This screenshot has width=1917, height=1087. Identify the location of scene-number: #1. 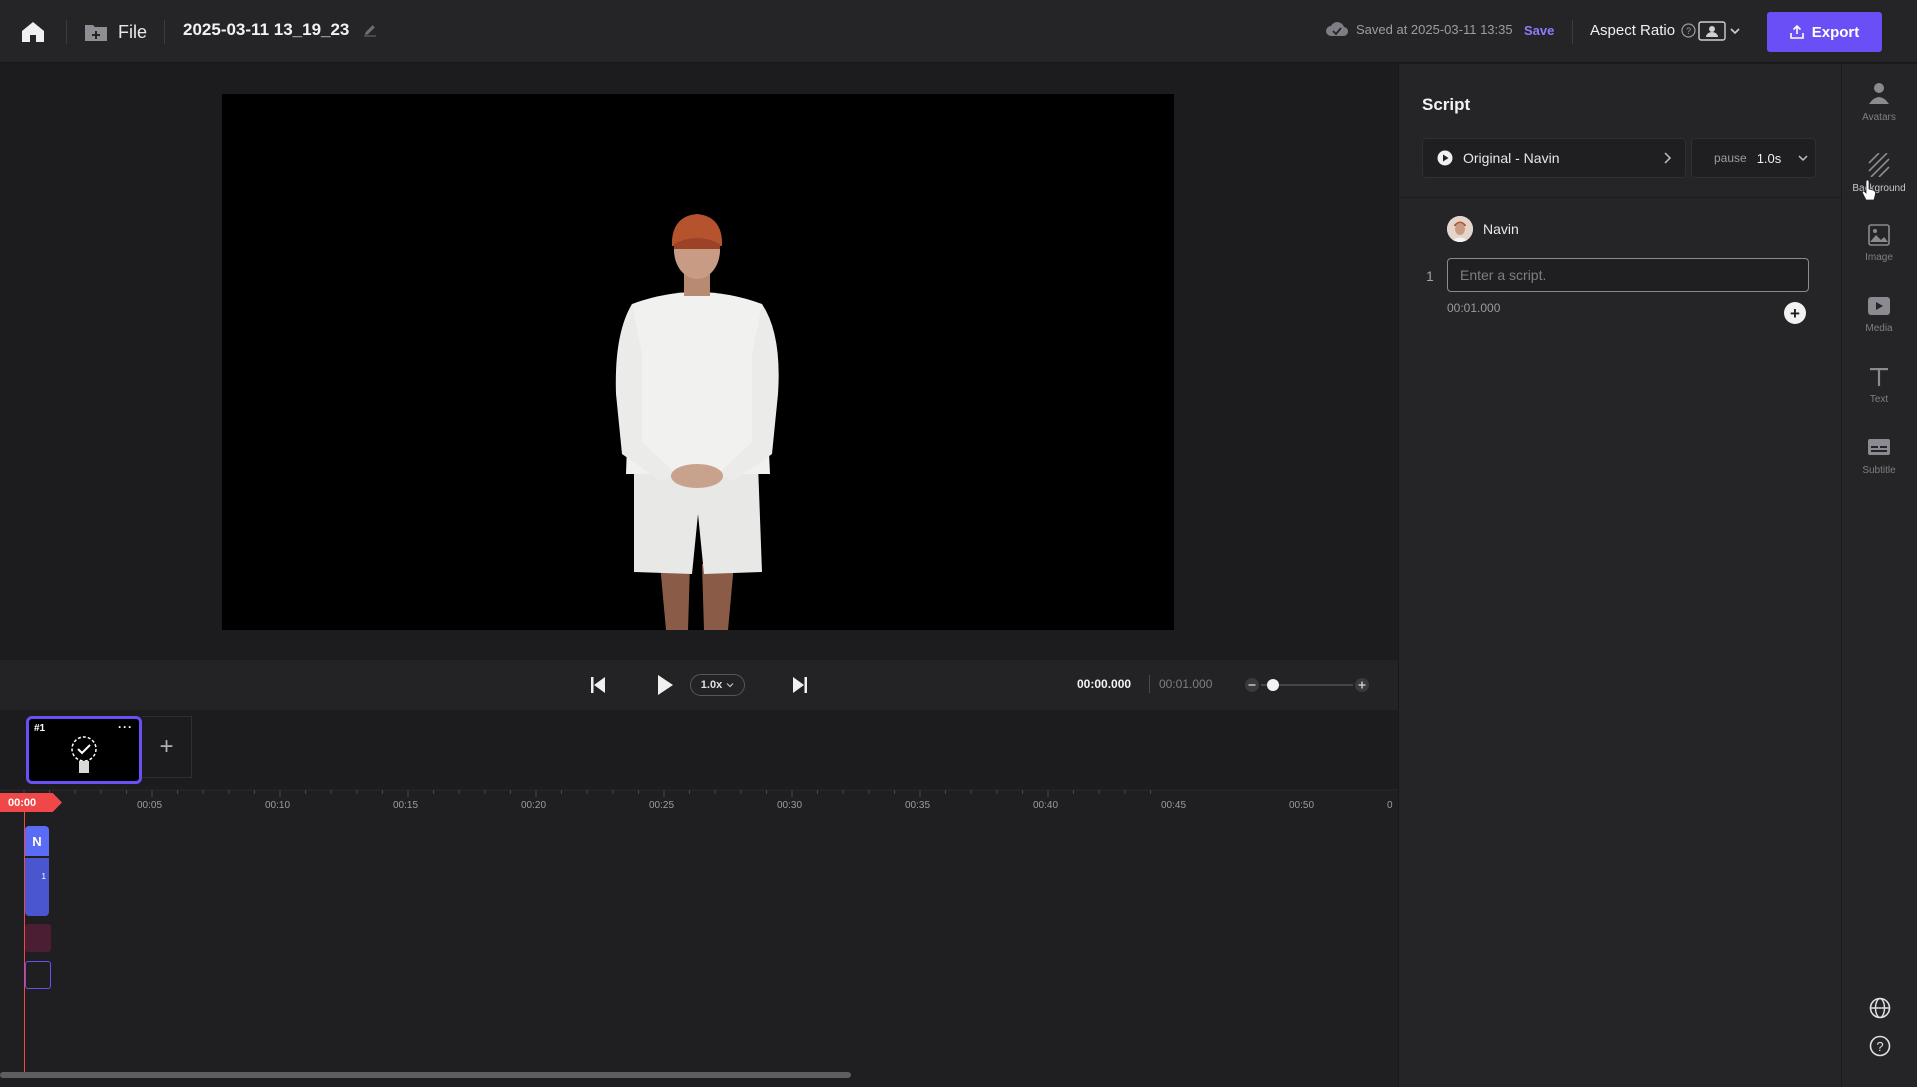
(40, 728).